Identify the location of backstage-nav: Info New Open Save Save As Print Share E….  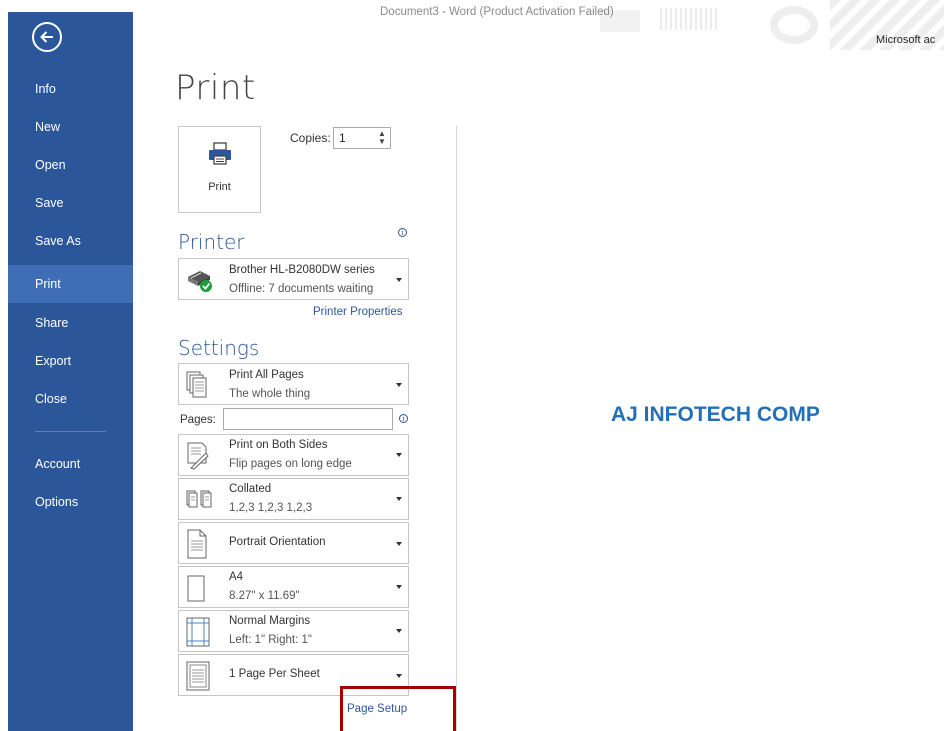
(70, 300).